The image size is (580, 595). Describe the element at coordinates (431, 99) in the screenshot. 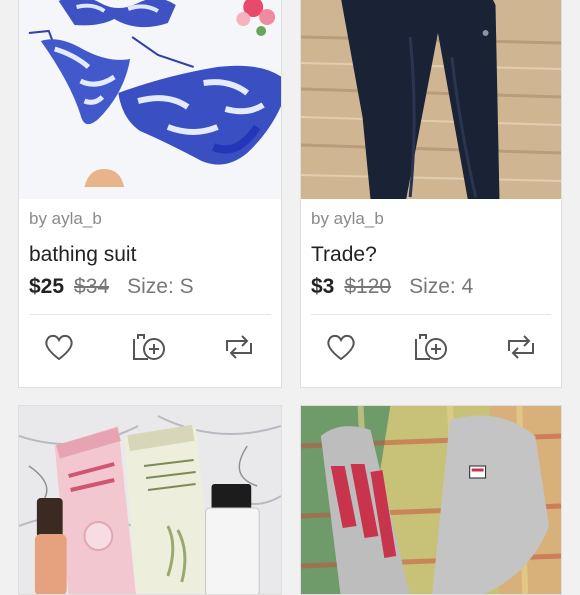

I see `listing-photo-pants` at that location.